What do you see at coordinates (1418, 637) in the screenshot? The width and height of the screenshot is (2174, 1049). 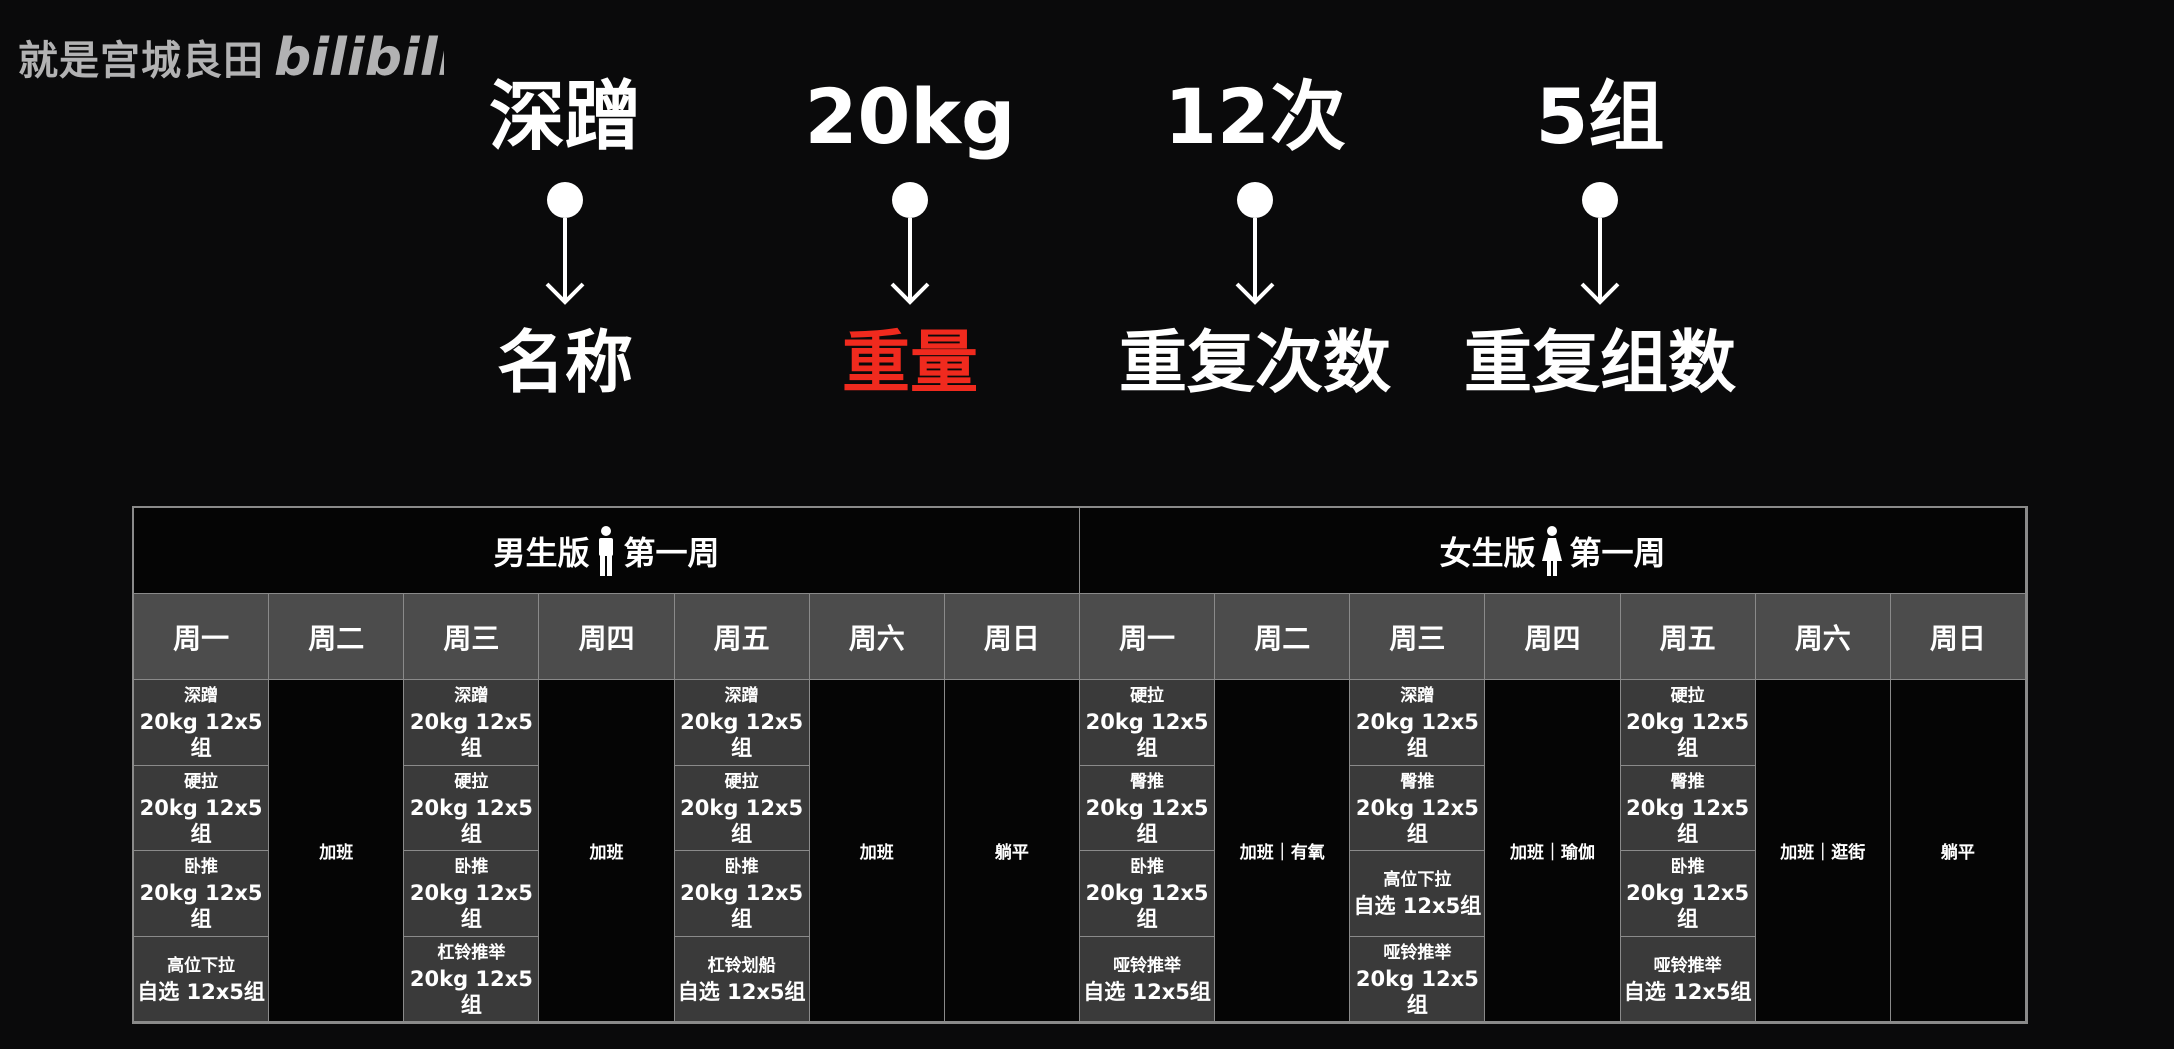 I see `day-header: 周三` at bounding box center [1418, 637].